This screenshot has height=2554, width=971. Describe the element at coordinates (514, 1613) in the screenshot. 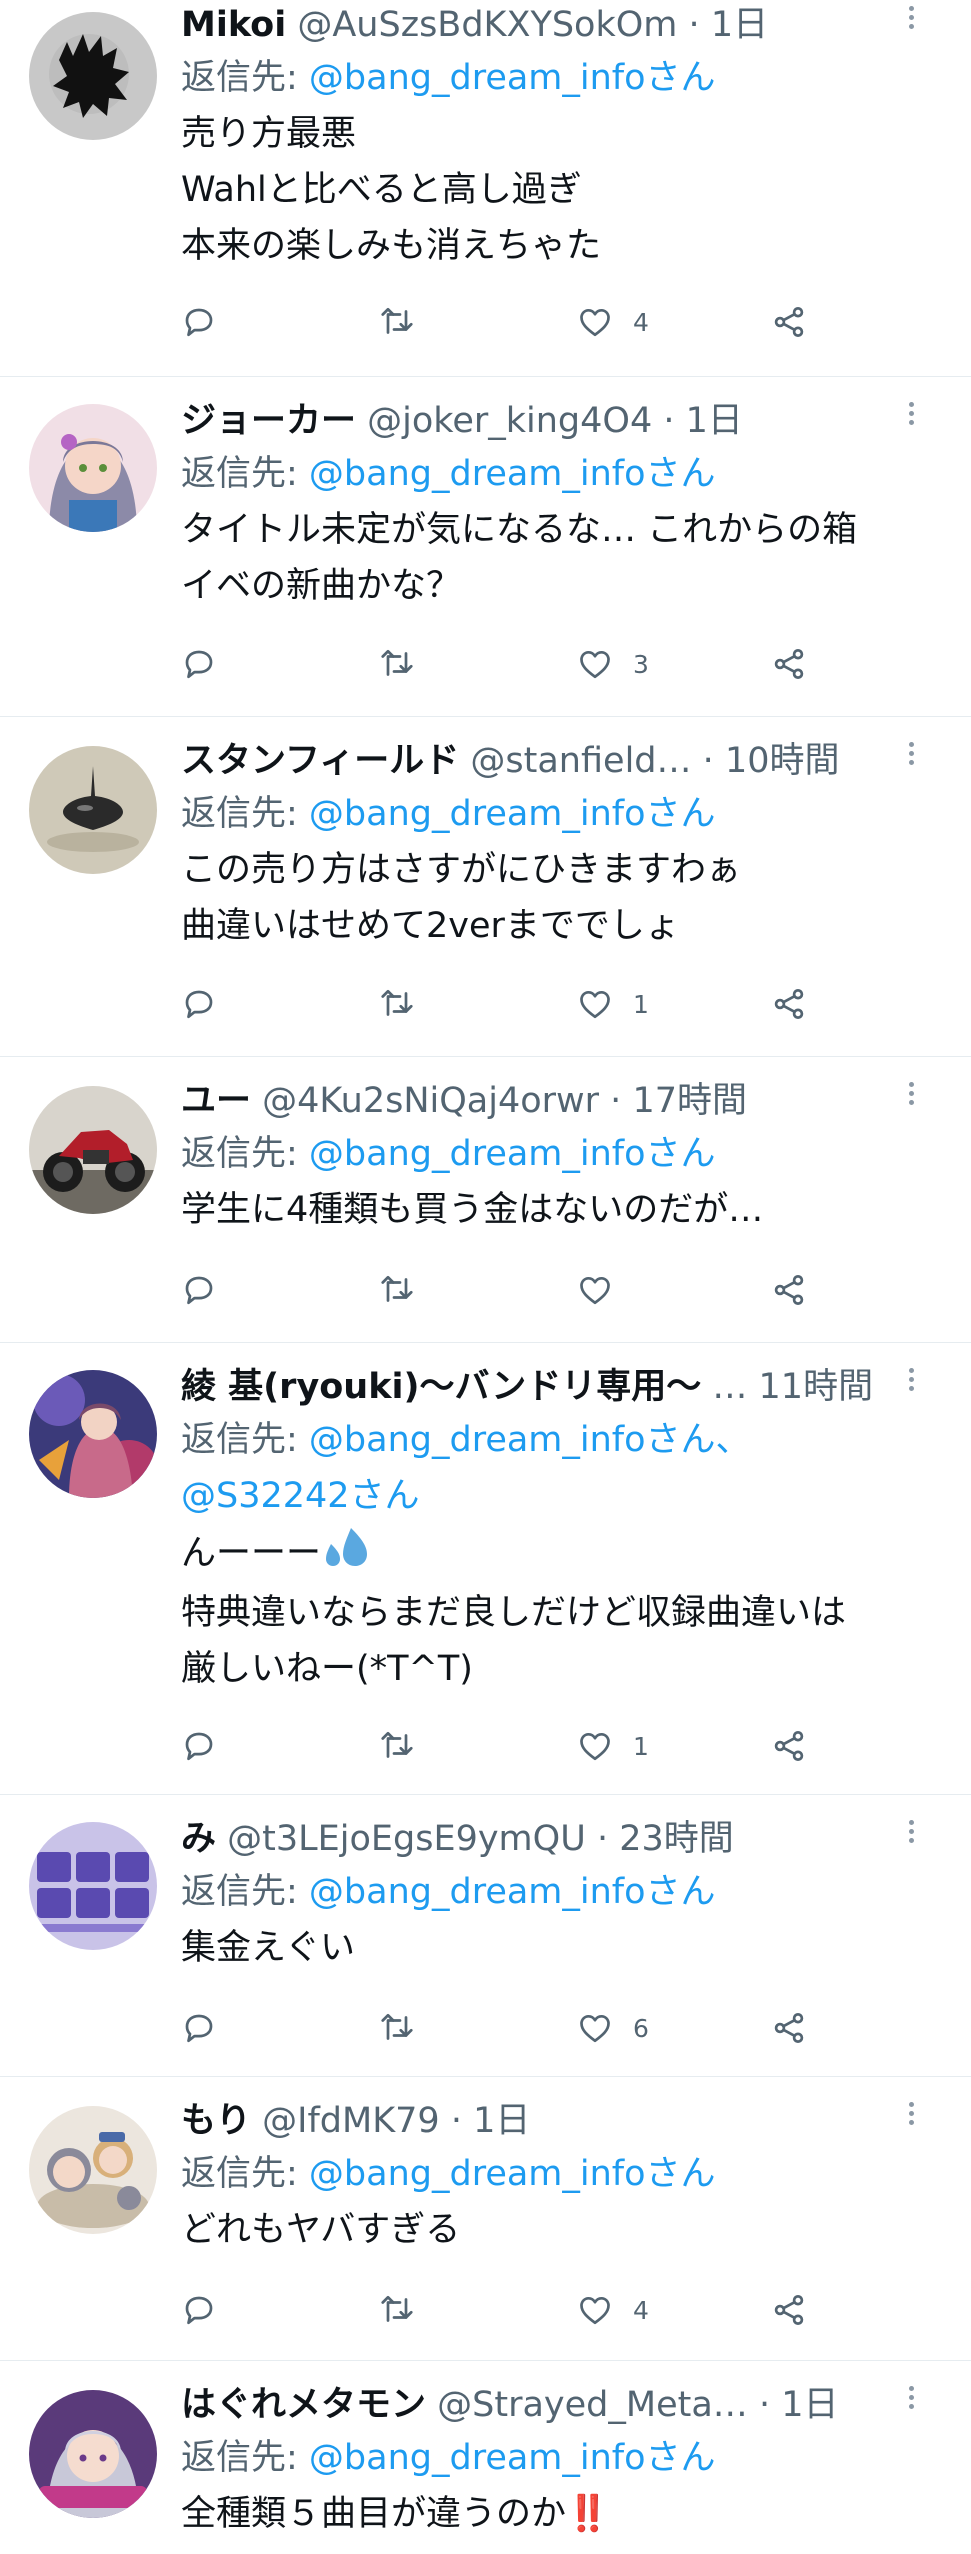

I see `tweet-line: 特典違いならまだ良しだけど収録曲違いは` at that location.